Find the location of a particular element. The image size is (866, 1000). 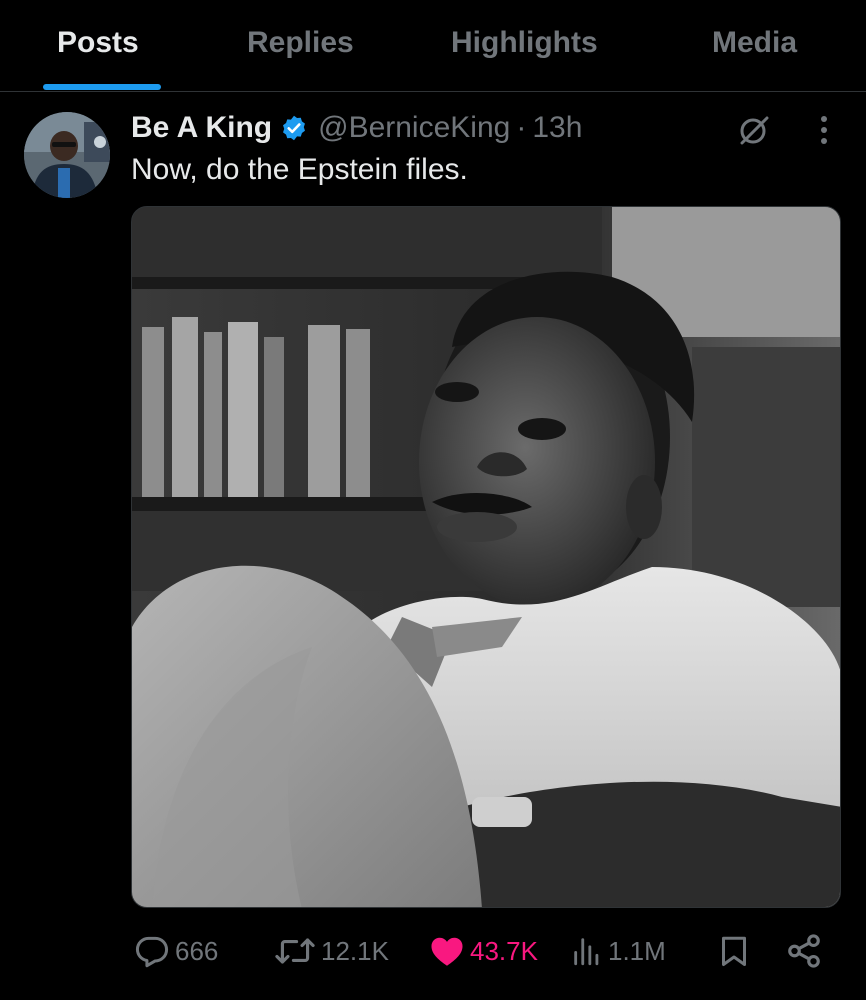

tab-posts-label: Posts is located at coordinates (98, 42).